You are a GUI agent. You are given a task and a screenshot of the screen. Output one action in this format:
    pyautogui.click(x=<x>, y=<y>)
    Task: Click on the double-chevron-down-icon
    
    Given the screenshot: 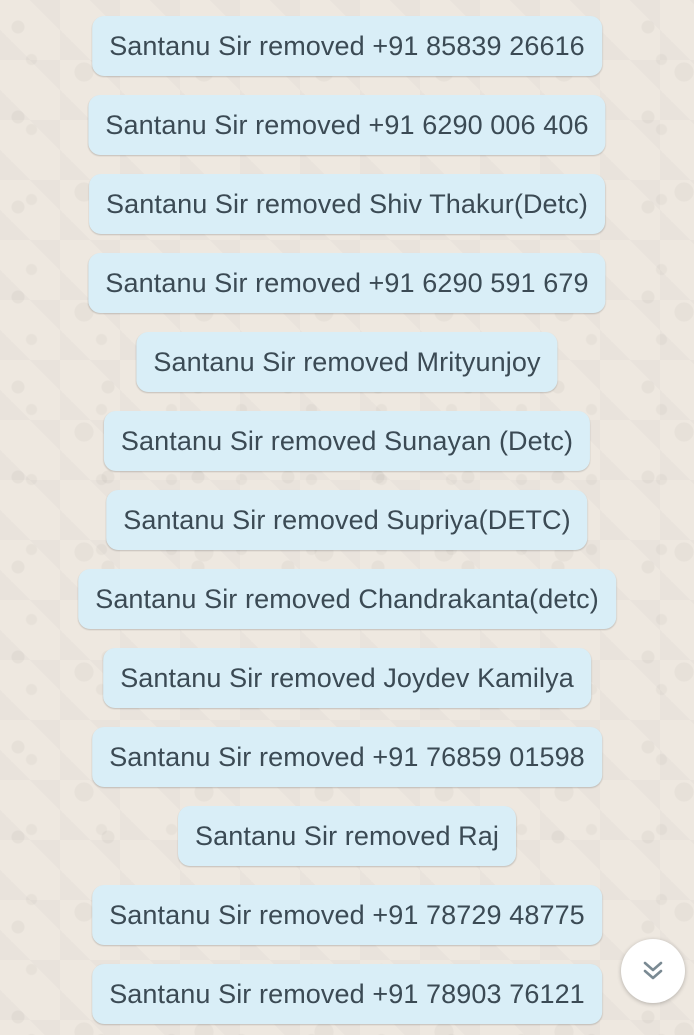 What is the action you would take?
    pyautogui.click(x=653, y=970)
    